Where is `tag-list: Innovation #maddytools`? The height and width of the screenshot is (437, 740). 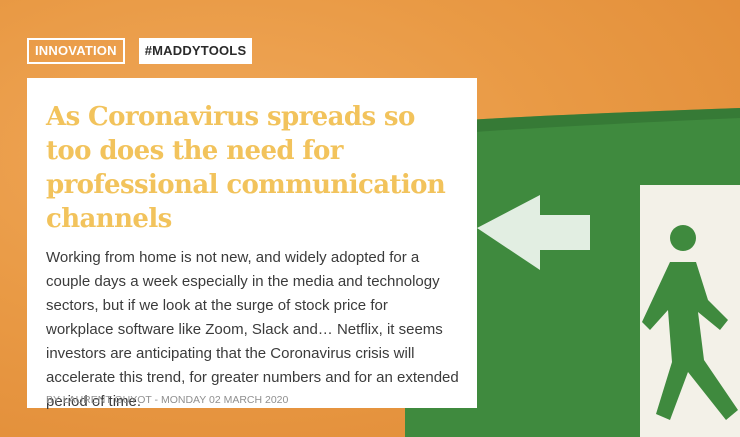
tag-list: Innovation #maddytools is located at coordinates (140, 51).